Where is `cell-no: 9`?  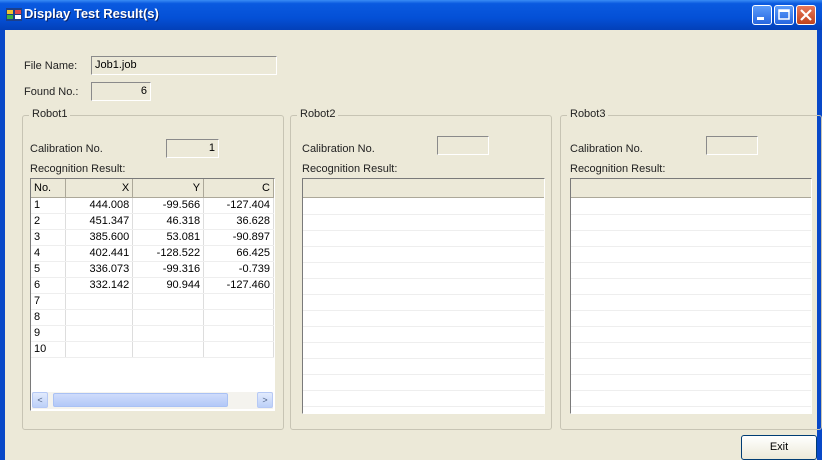 cell-no: 9 is located at coordinates (49, 333).